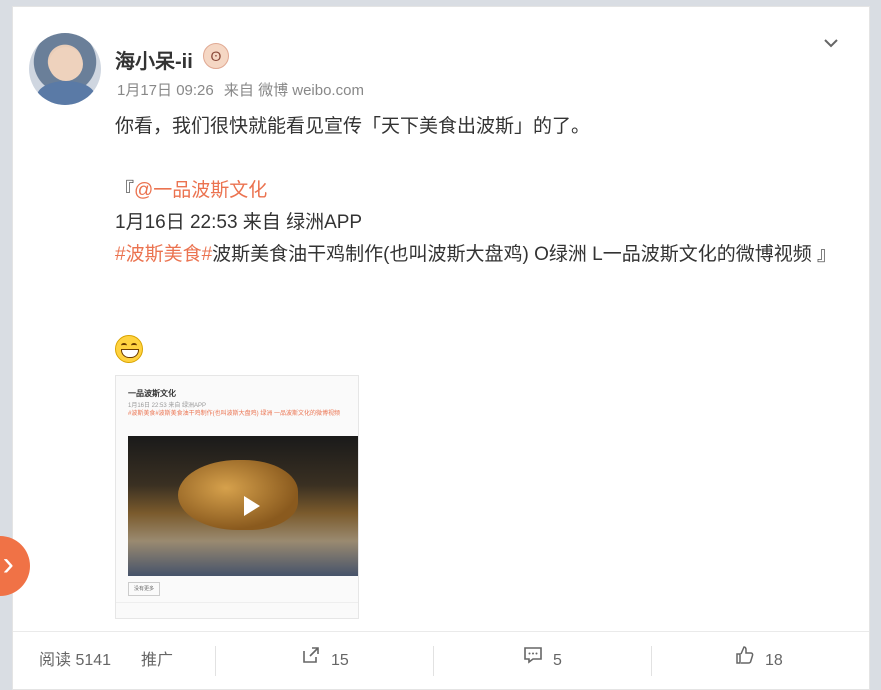  Describe the element at coordinates (353, 126) in the screenshot. I see `post-text: 你看，我们很快就能看见宣传「天下美食出波斯」的了。` at that location.